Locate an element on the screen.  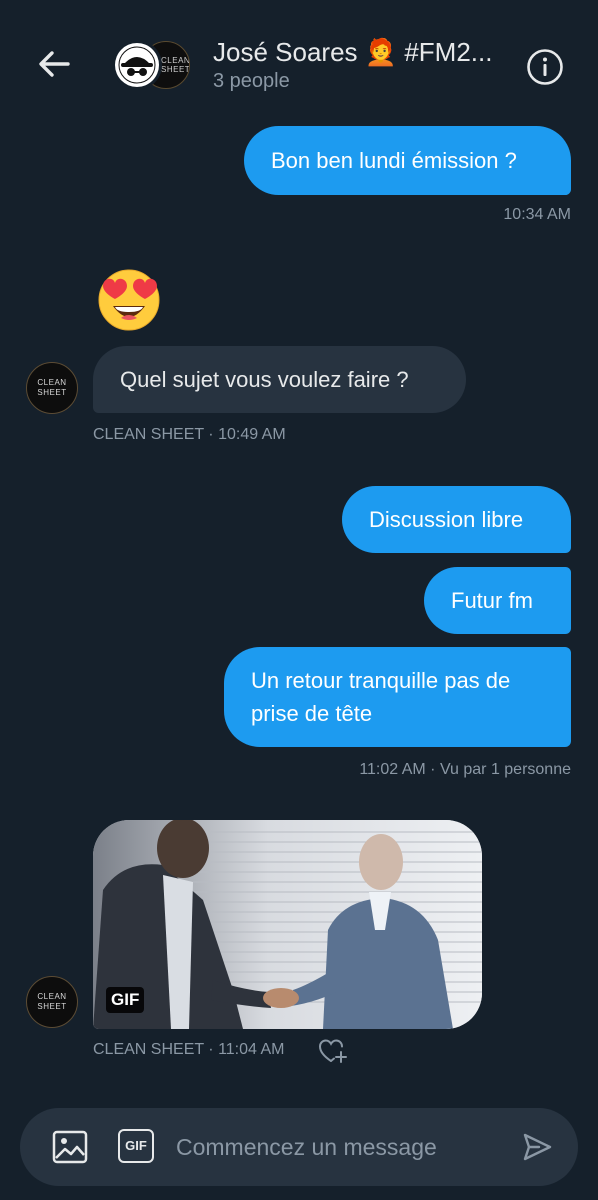
heart-eyes-emoji-icon is located at coordinates (129, 300).